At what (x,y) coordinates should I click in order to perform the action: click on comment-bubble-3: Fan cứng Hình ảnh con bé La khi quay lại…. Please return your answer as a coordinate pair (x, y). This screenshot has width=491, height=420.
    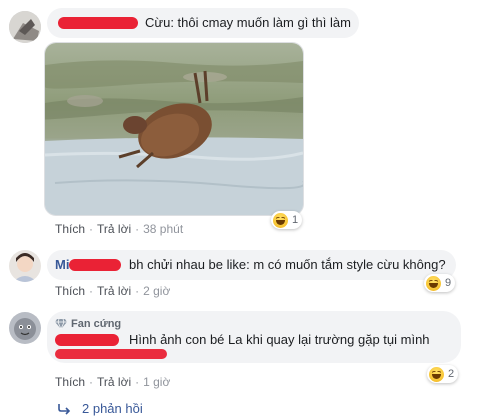
    Looking at the image, I should click on (254, 337).